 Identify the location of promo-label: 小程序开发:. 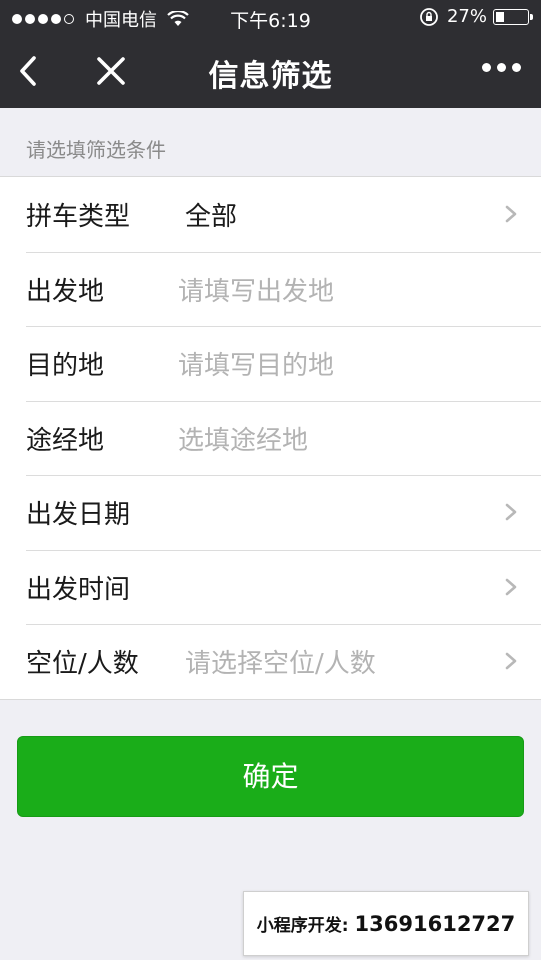
(302, 926).